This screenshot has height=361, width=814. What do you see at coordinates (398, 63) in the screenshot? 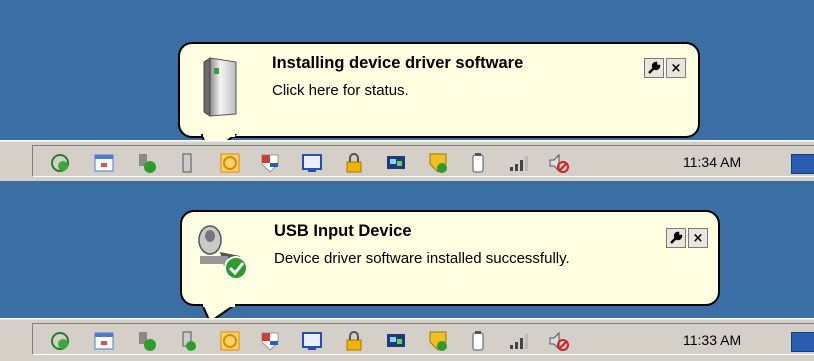
I see `balloon-title: Installing device driver software` at bounding box center [398, 63].